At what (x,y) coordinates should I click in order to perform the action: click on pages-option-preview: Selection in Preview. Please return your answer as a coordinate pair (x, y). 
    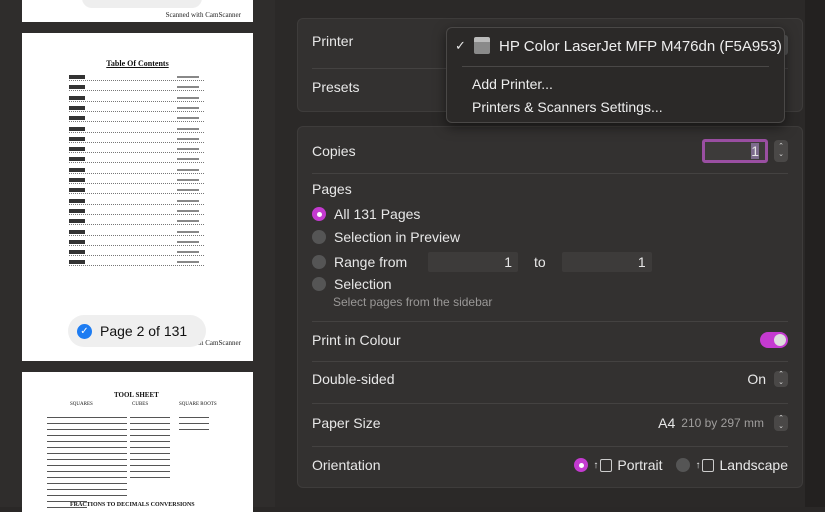
    Looking at the image, I should click on (550, 237).